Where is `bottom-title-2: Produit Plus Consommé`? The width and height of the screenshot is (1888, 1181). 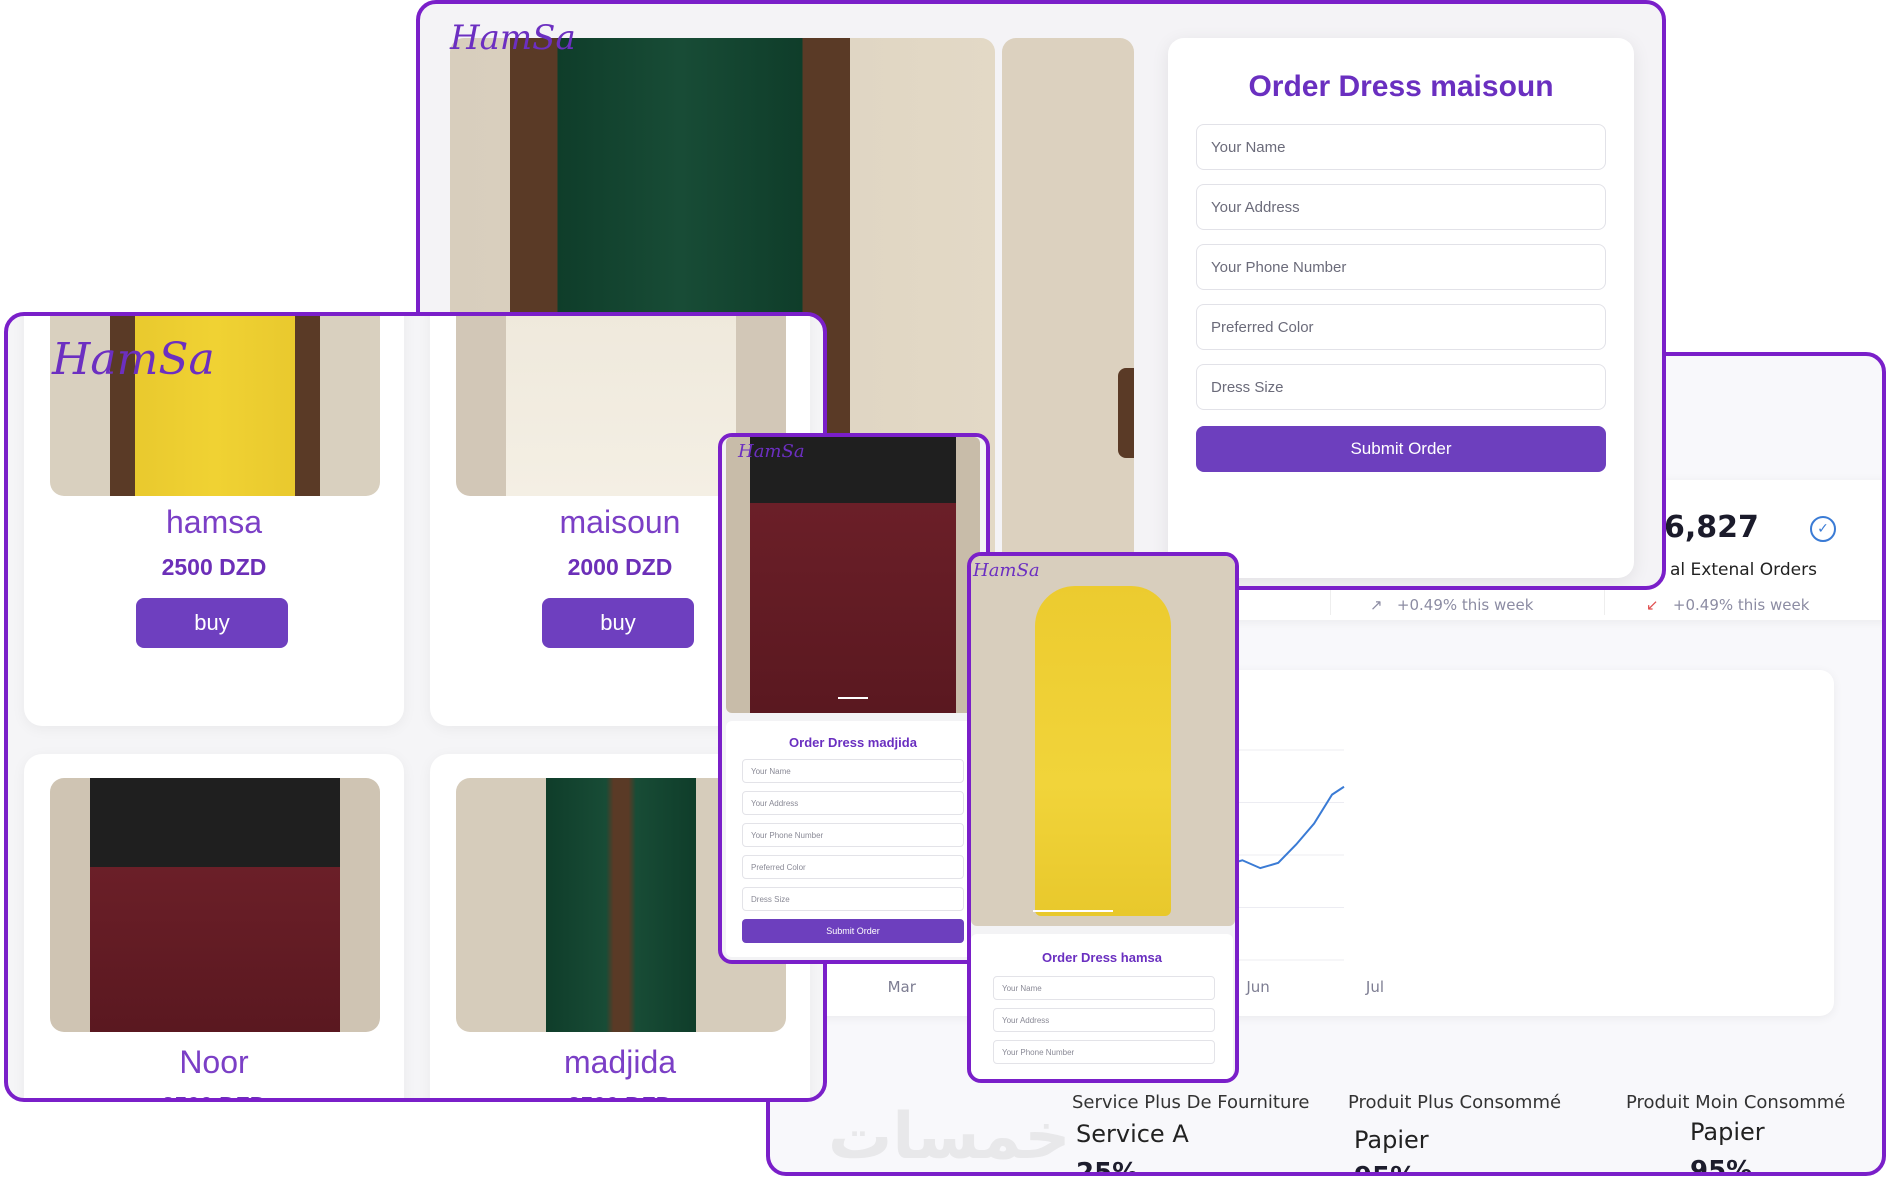 bottom-title-2: Produit Plus Consommé is located at coordinates (1455, 1102).